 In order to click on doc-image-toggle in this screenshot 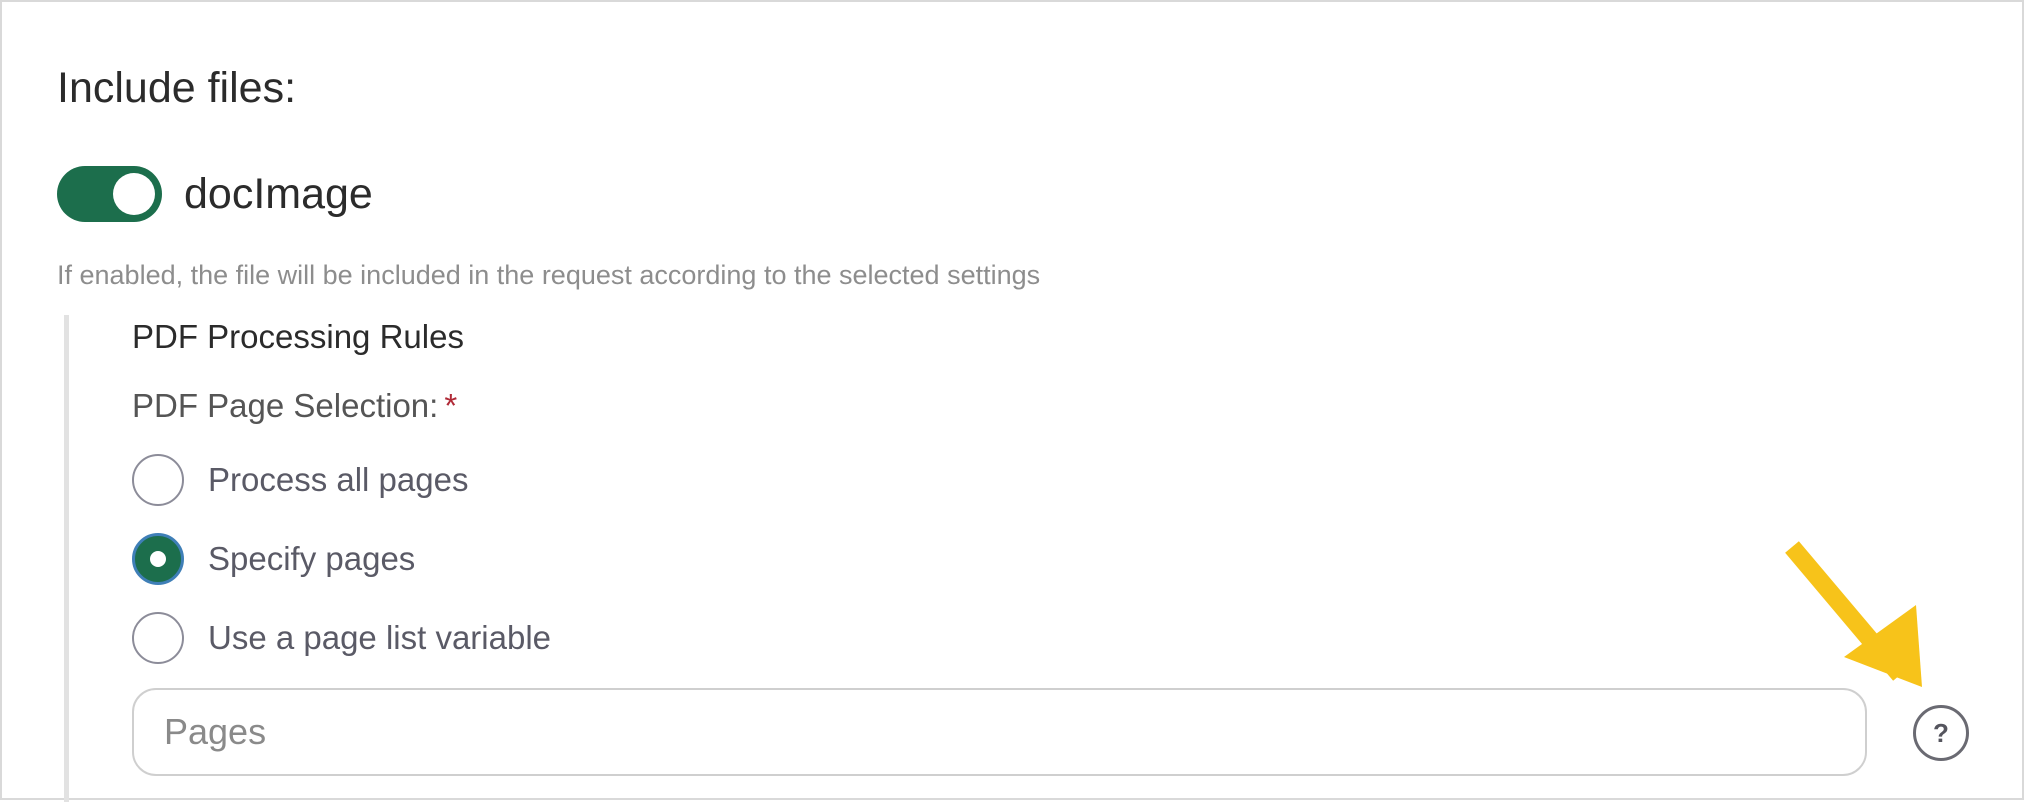, I will do `click(109, 194)`.